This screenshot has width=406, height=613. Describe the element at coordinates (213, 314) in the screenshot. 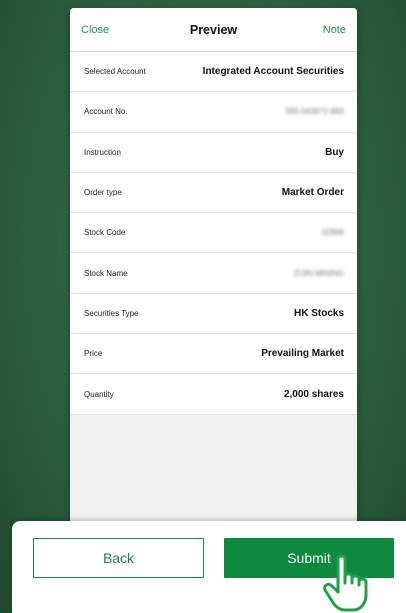

I see `row-securities-type: Securities Type HK Stocks` at that location.